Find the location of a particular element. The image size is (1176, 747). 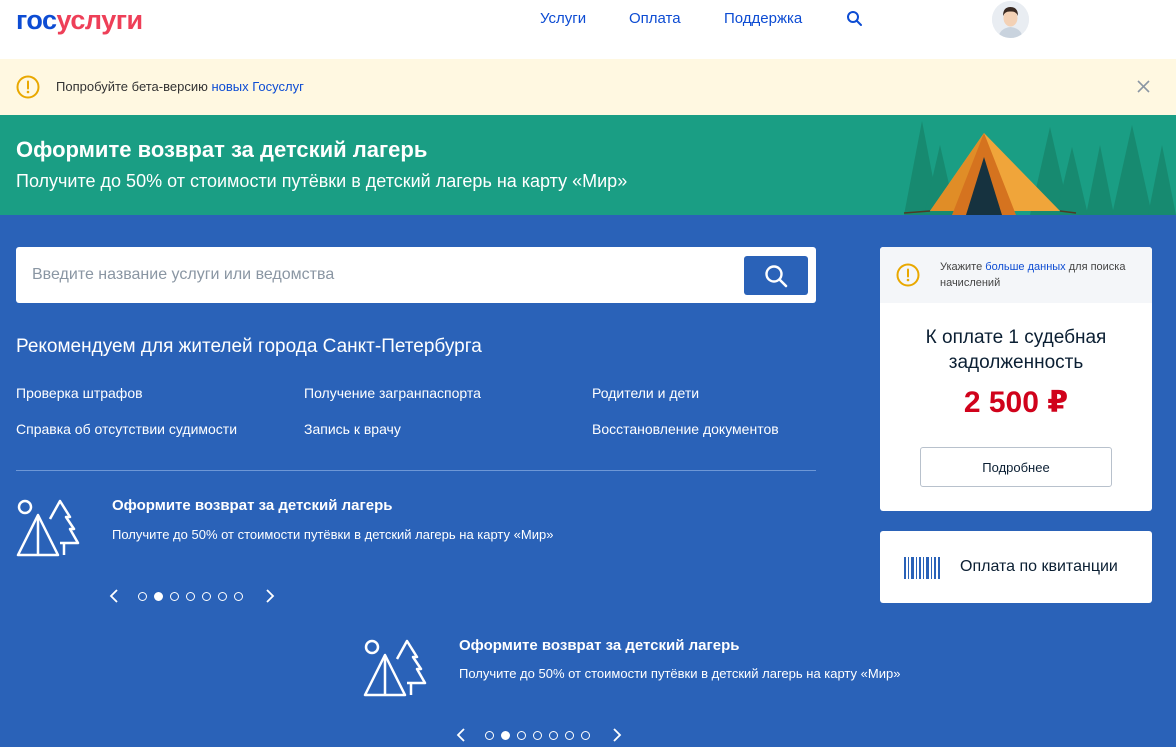

debt-hint-lead: Укажите is located at coordinates (963, 267).